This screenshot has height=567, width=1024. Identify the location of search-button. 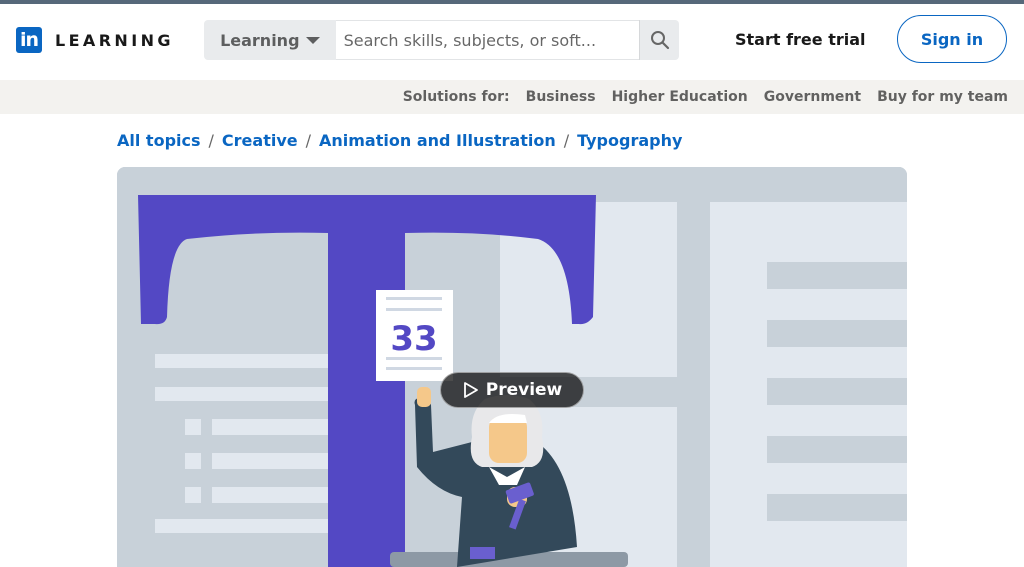
(659, 40).